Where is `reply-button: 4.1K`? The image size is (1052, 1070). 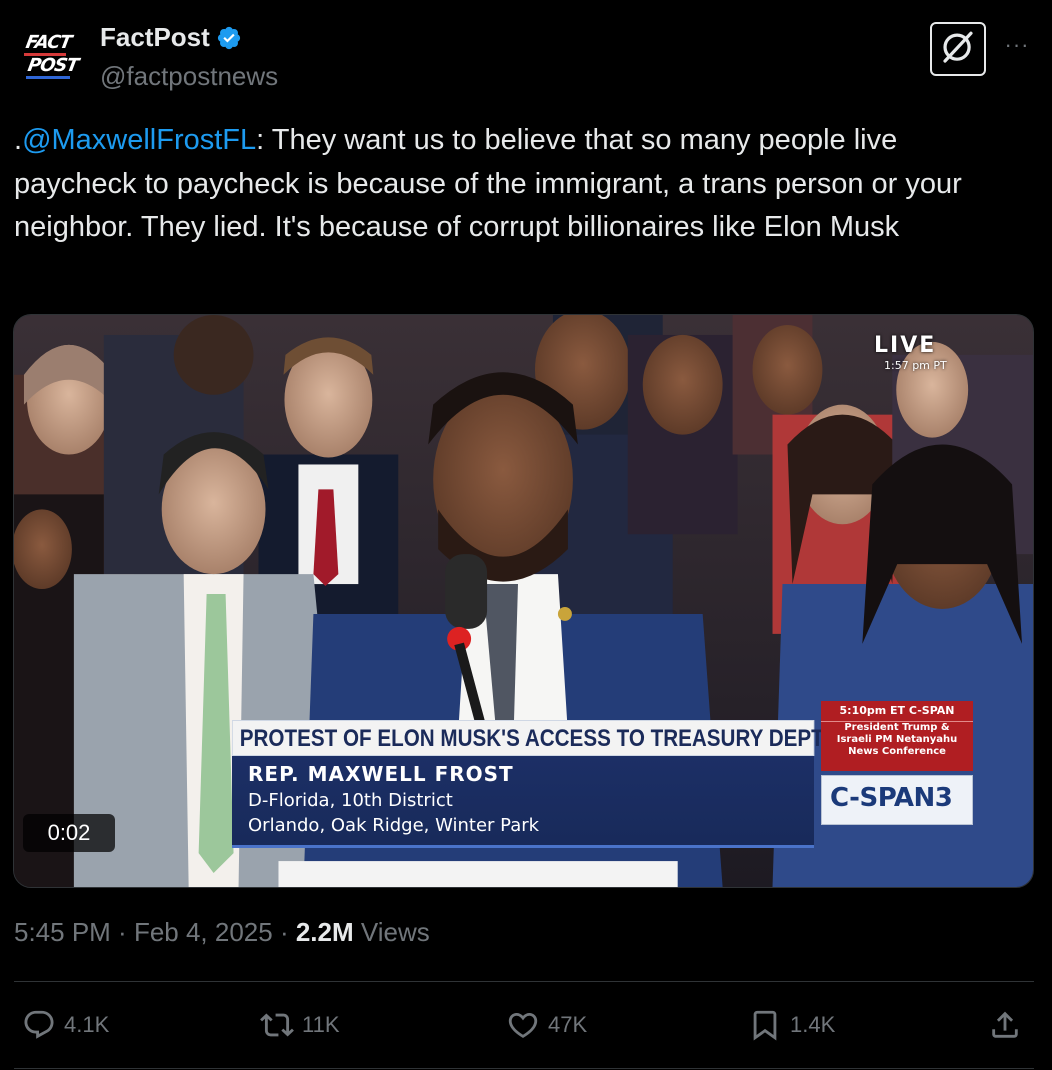
reply-button: 4.1K is located at coordinates (65, 1025).